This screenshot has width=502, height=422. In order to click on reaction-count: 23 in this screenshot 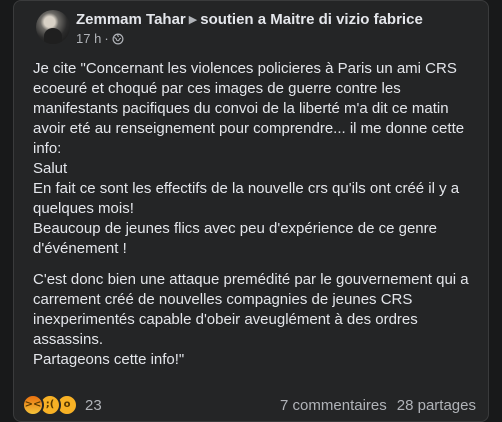, I will do `click(93, 405)`.